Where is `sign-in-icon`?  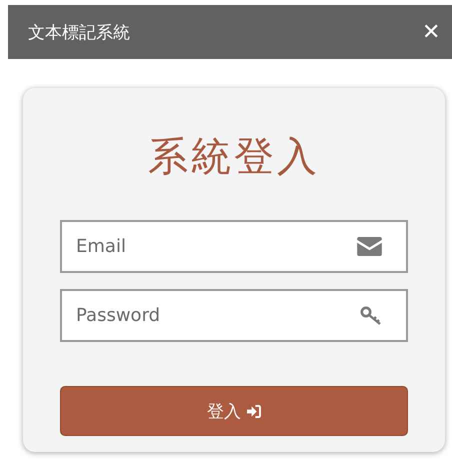
sign-in-icon is located at coordinates (253, 411).